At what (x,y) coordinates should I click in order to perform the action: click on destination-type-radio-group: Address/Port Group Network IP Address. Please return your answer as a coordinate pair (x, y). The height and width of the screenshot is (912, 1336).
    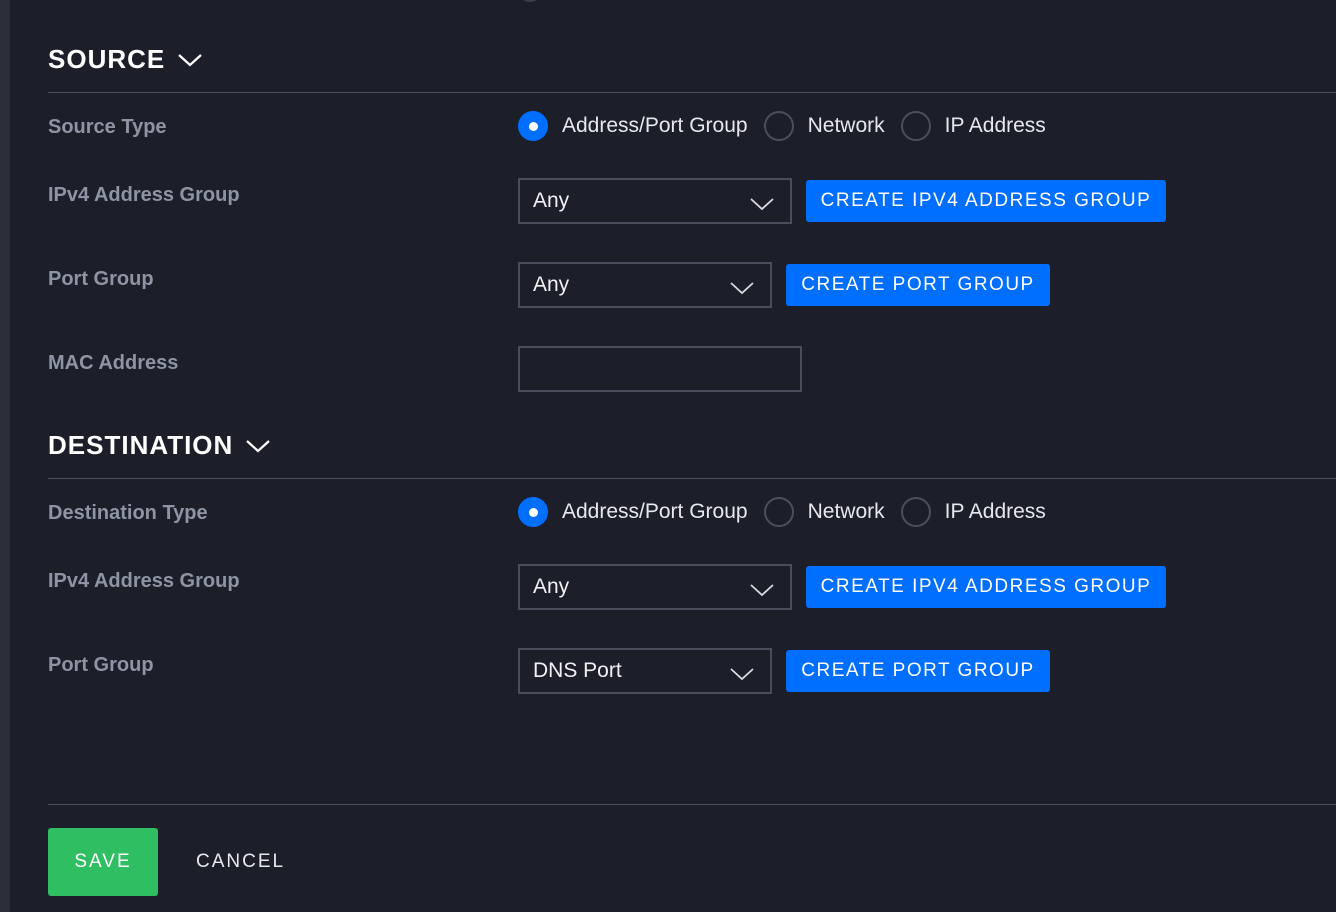
    Looking at the image, I should click on (790, 512).